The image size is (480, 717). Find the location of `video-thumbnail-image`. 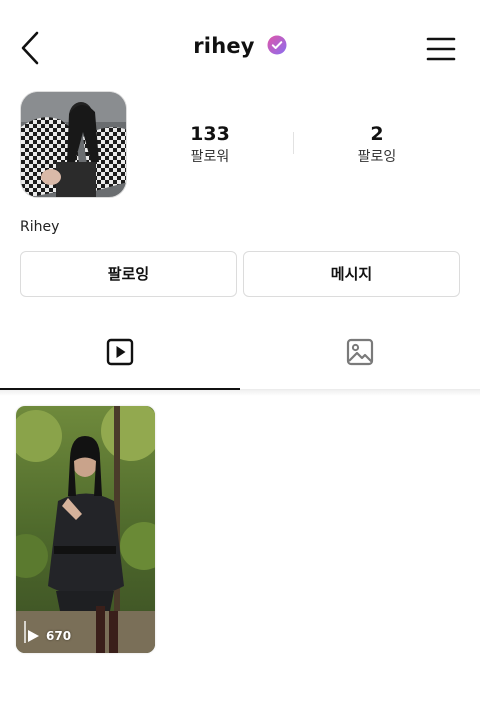

video-thumbnail-image is located at coordinates (85, 529).